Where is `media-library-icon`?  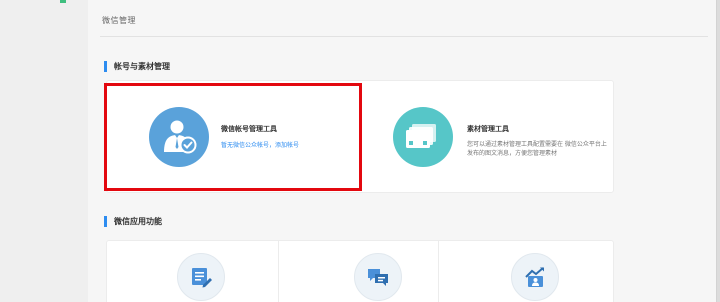 media-library-icon is located at coordinates (423, 137).